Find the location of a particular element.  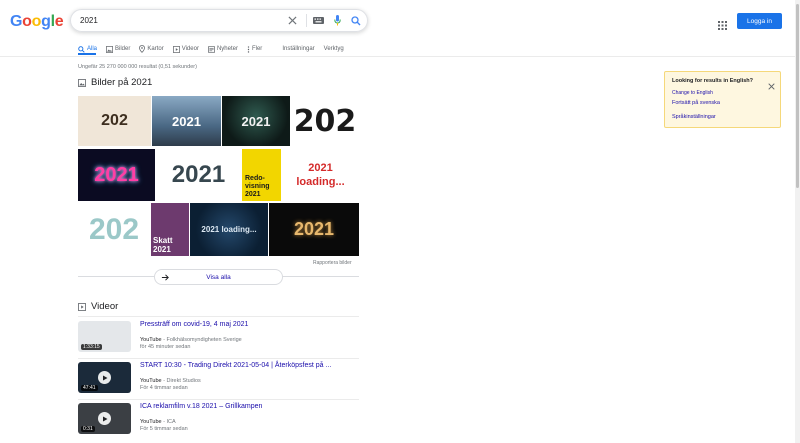

apps-grid-icon is located at coordinates (722, 23).